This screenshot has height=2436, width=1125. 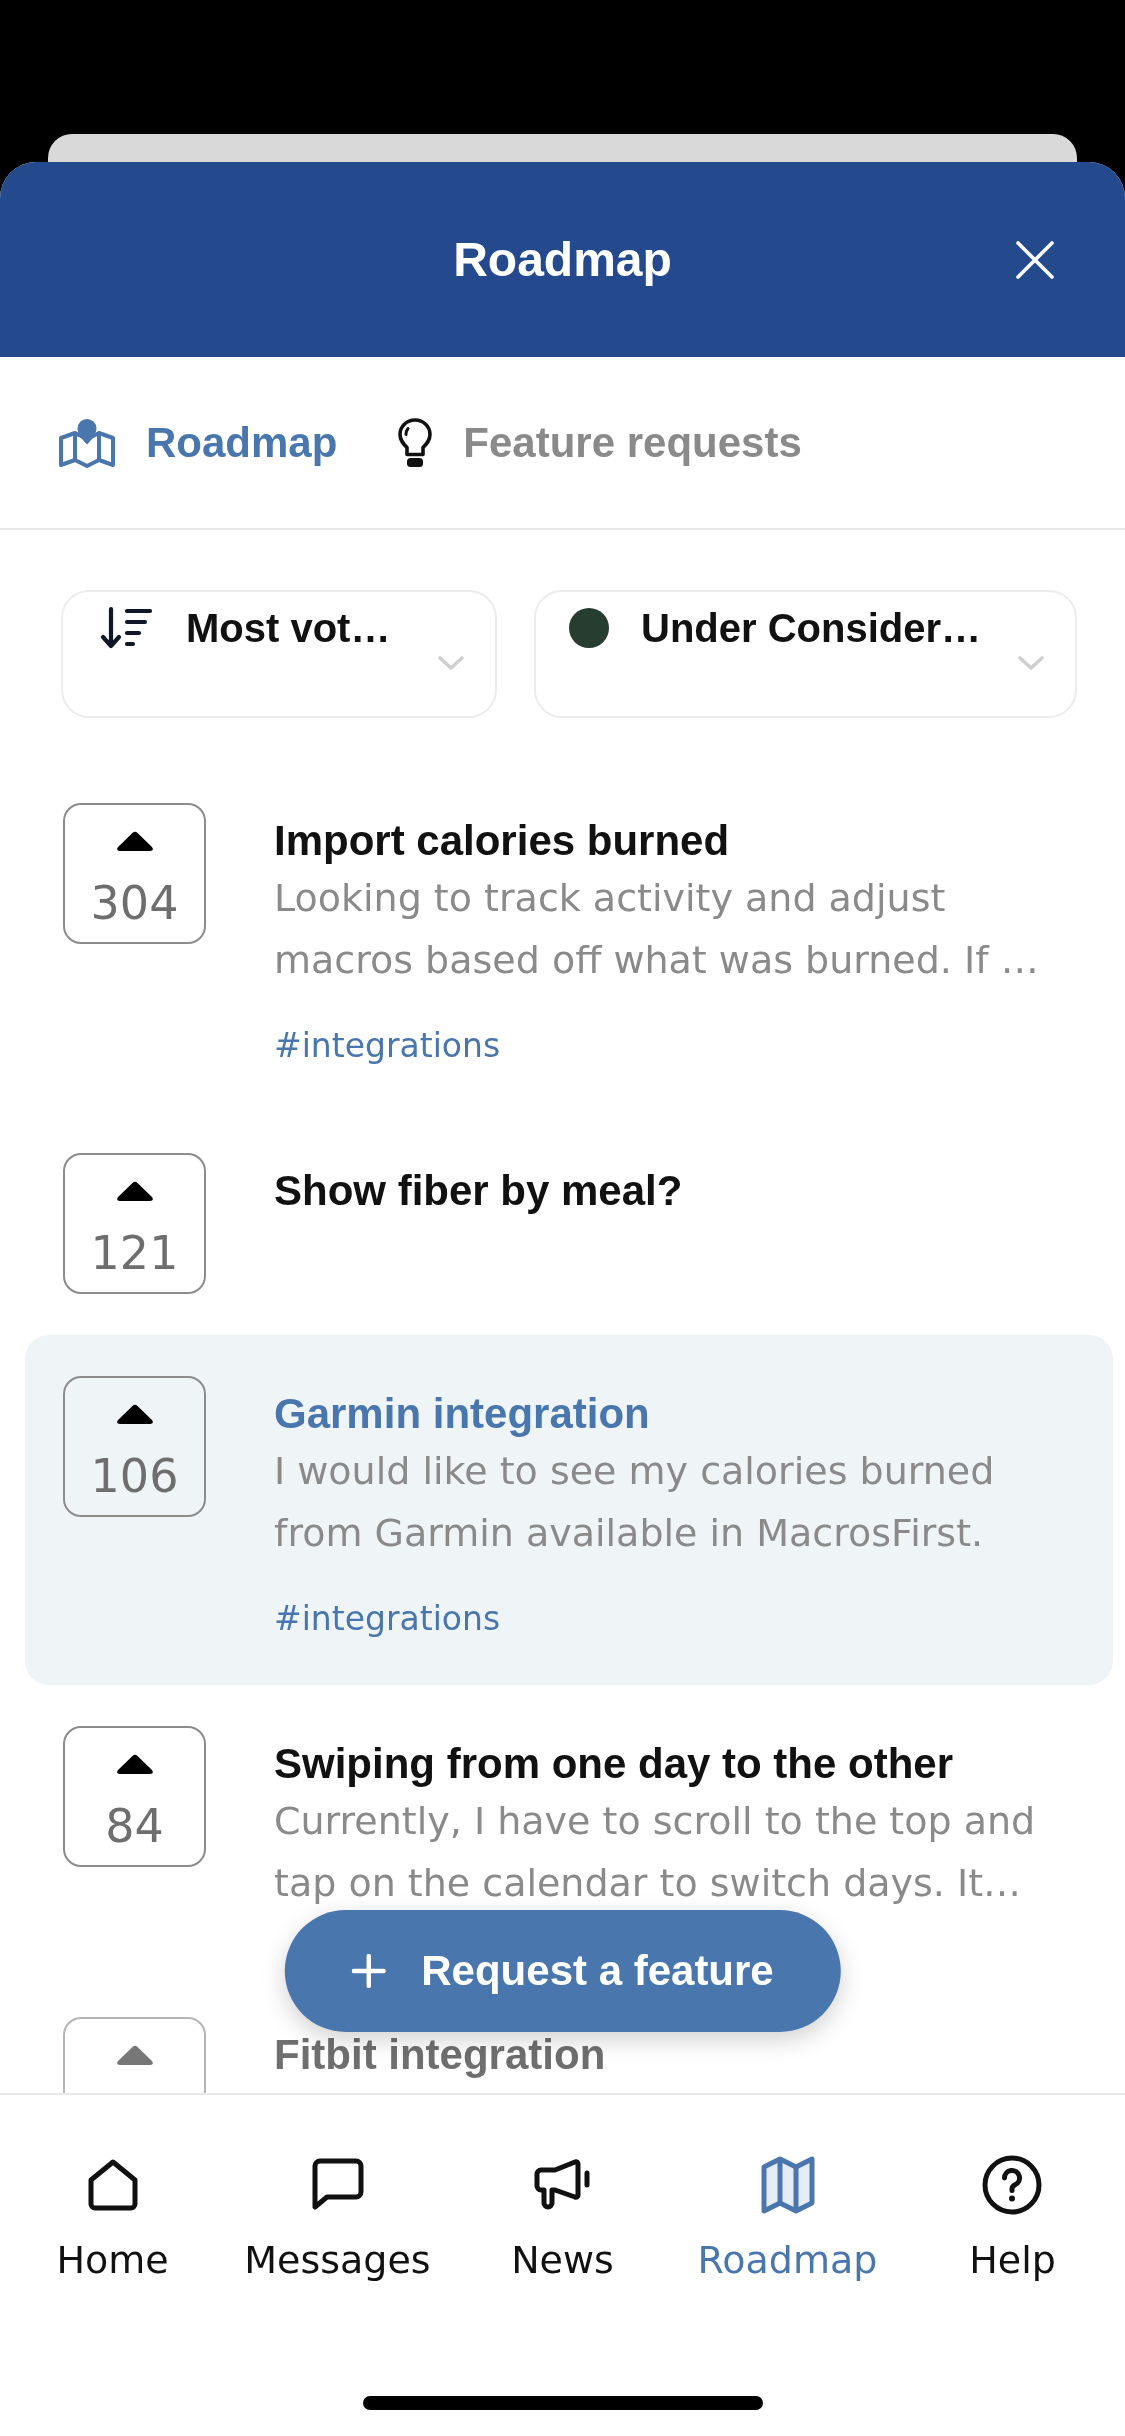 I want to click on request-card: 106 Garmin integration I would like to see my calories burned from Garmin available in MacrosFirst. #integrations, so click(x=569, y=1510).